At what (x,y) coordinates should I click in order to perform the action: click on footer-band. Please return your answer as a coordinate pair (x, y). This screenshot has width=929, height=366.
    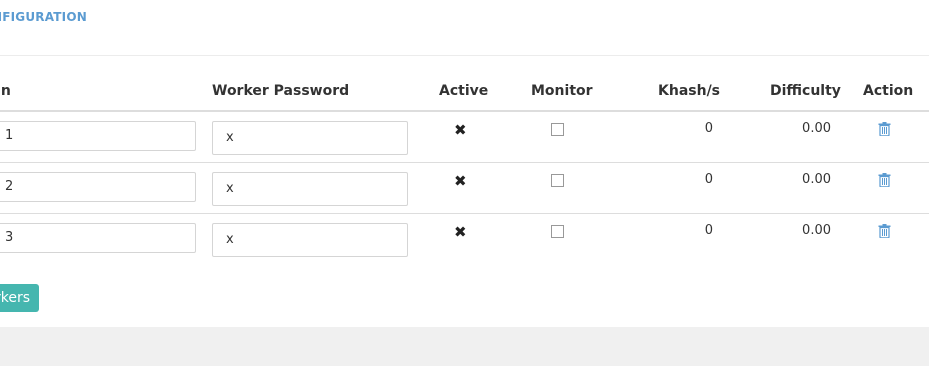
    Looking at the image, I should click on (464, 346).